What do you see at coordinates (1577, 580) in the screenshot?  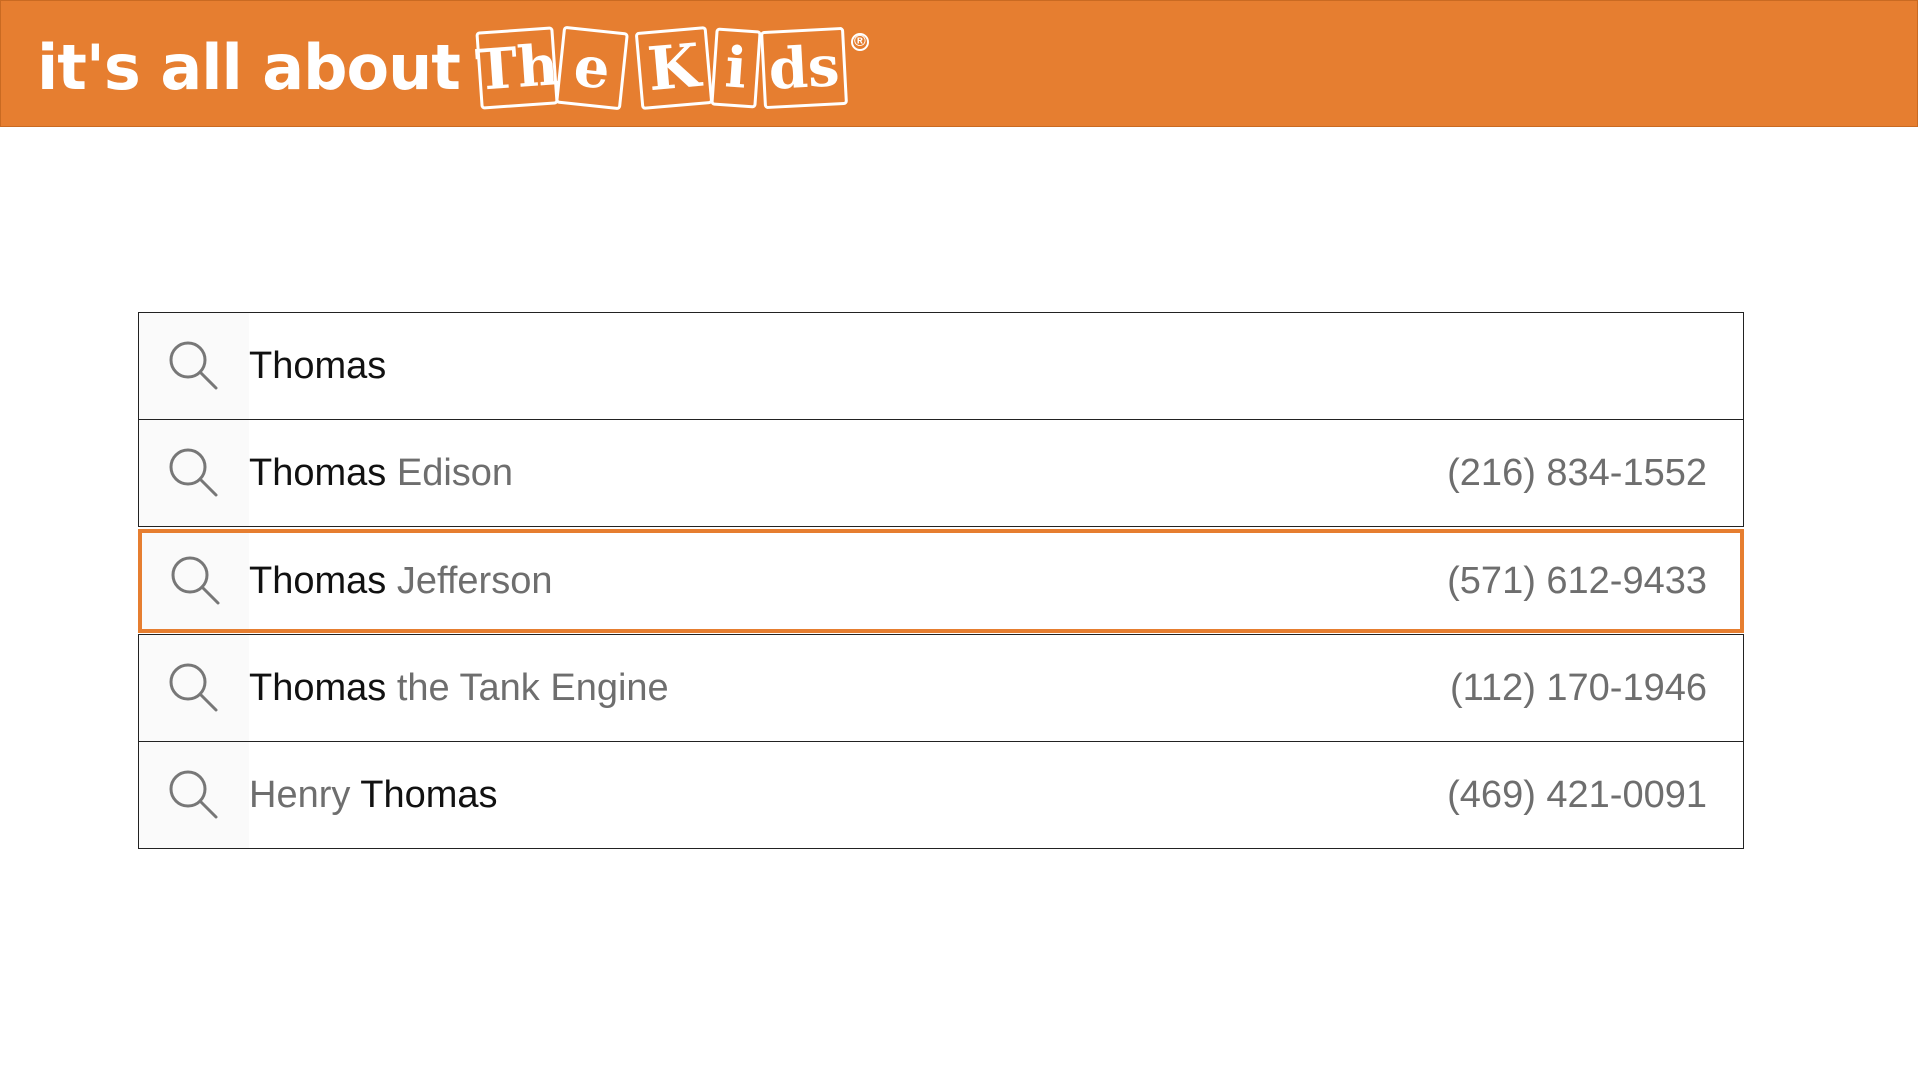 I see `result-phone: (571) 612-9433` at bounding box center [1577, 580].